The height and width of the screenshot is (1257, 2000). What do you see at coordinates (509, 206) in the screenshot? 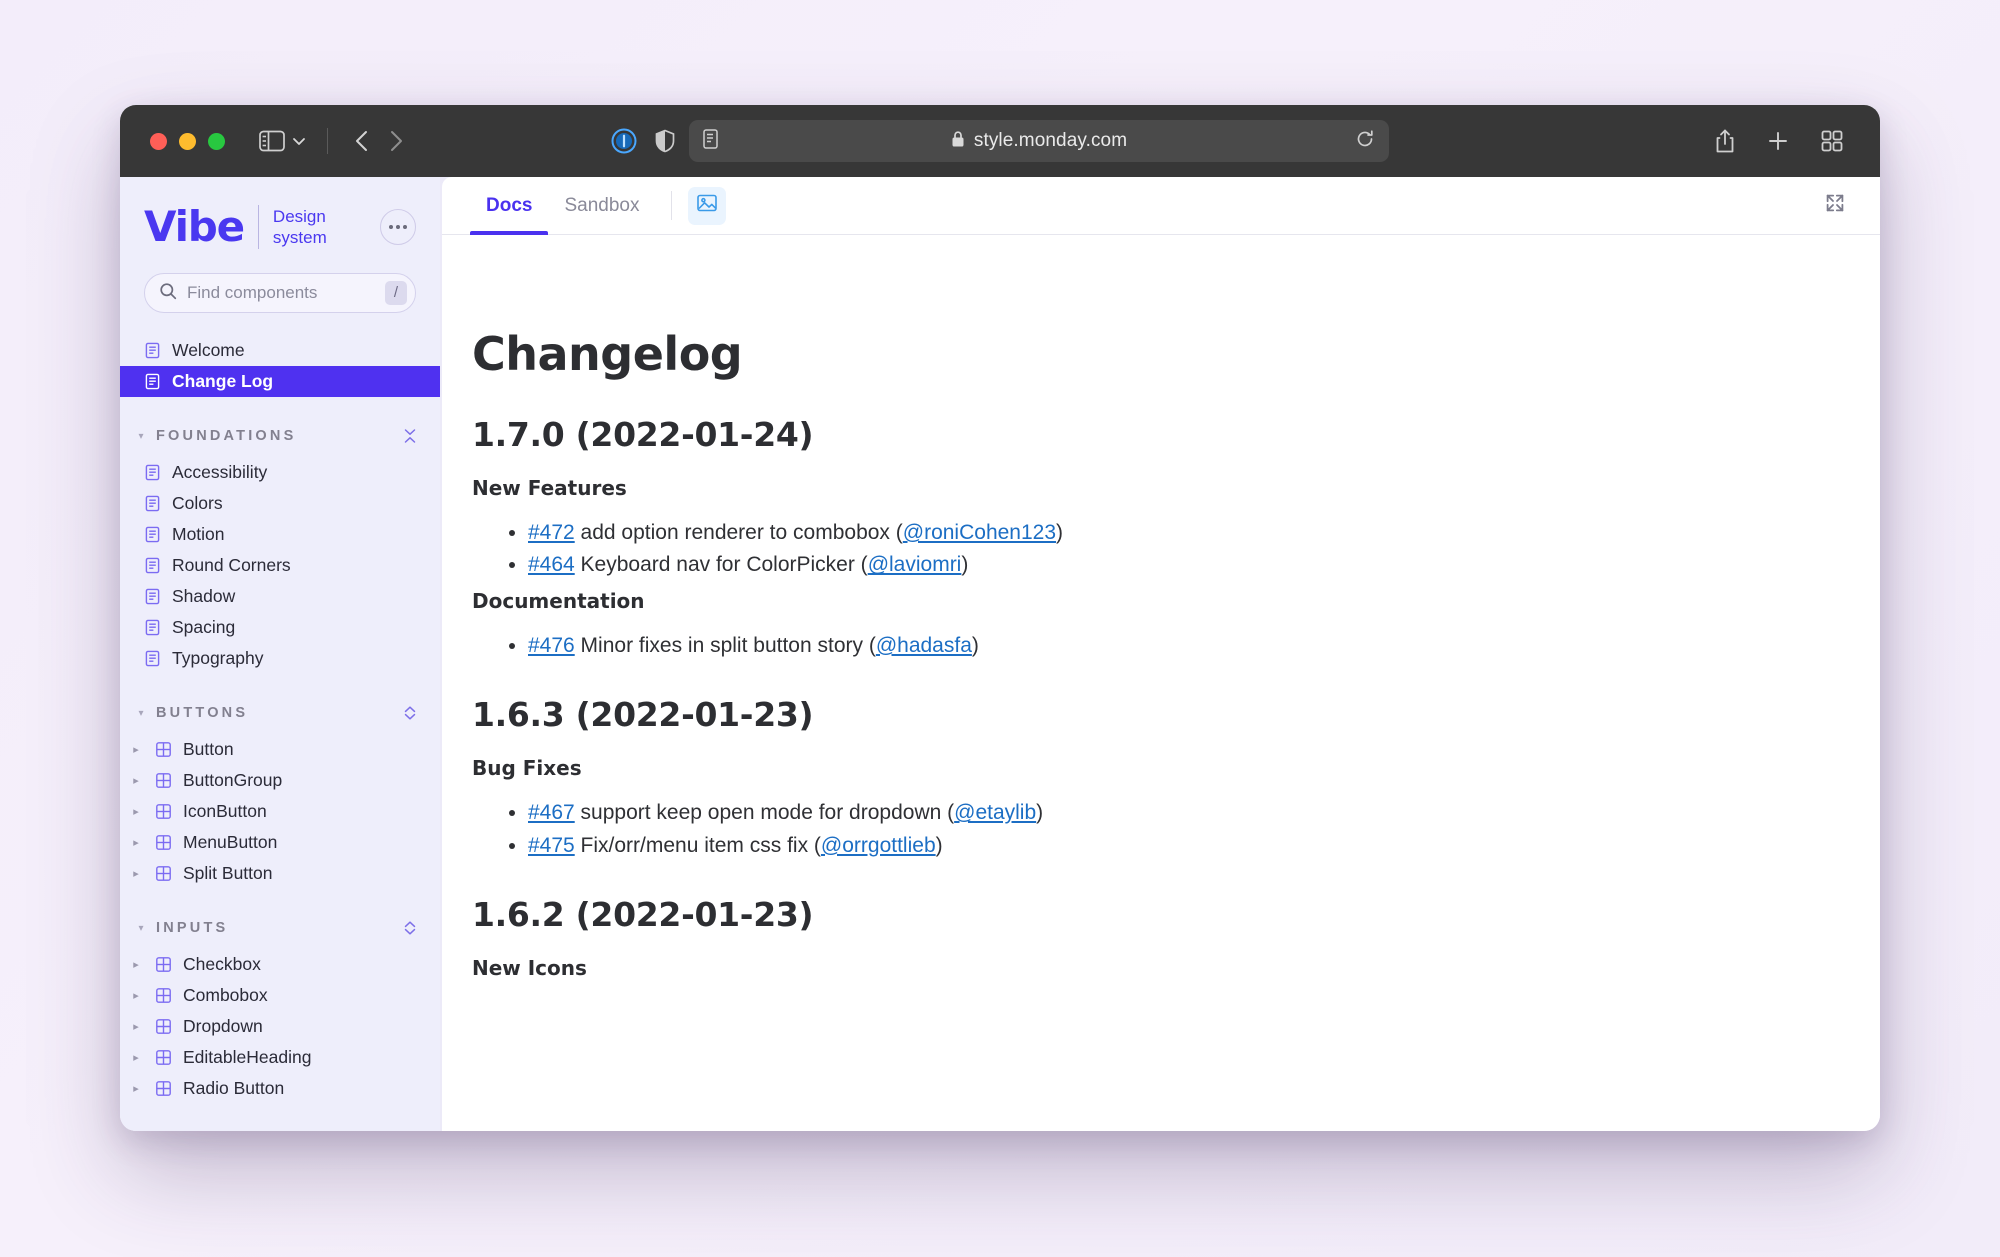
I see `tab-docs: Docs` at bounding box center [509, 206].